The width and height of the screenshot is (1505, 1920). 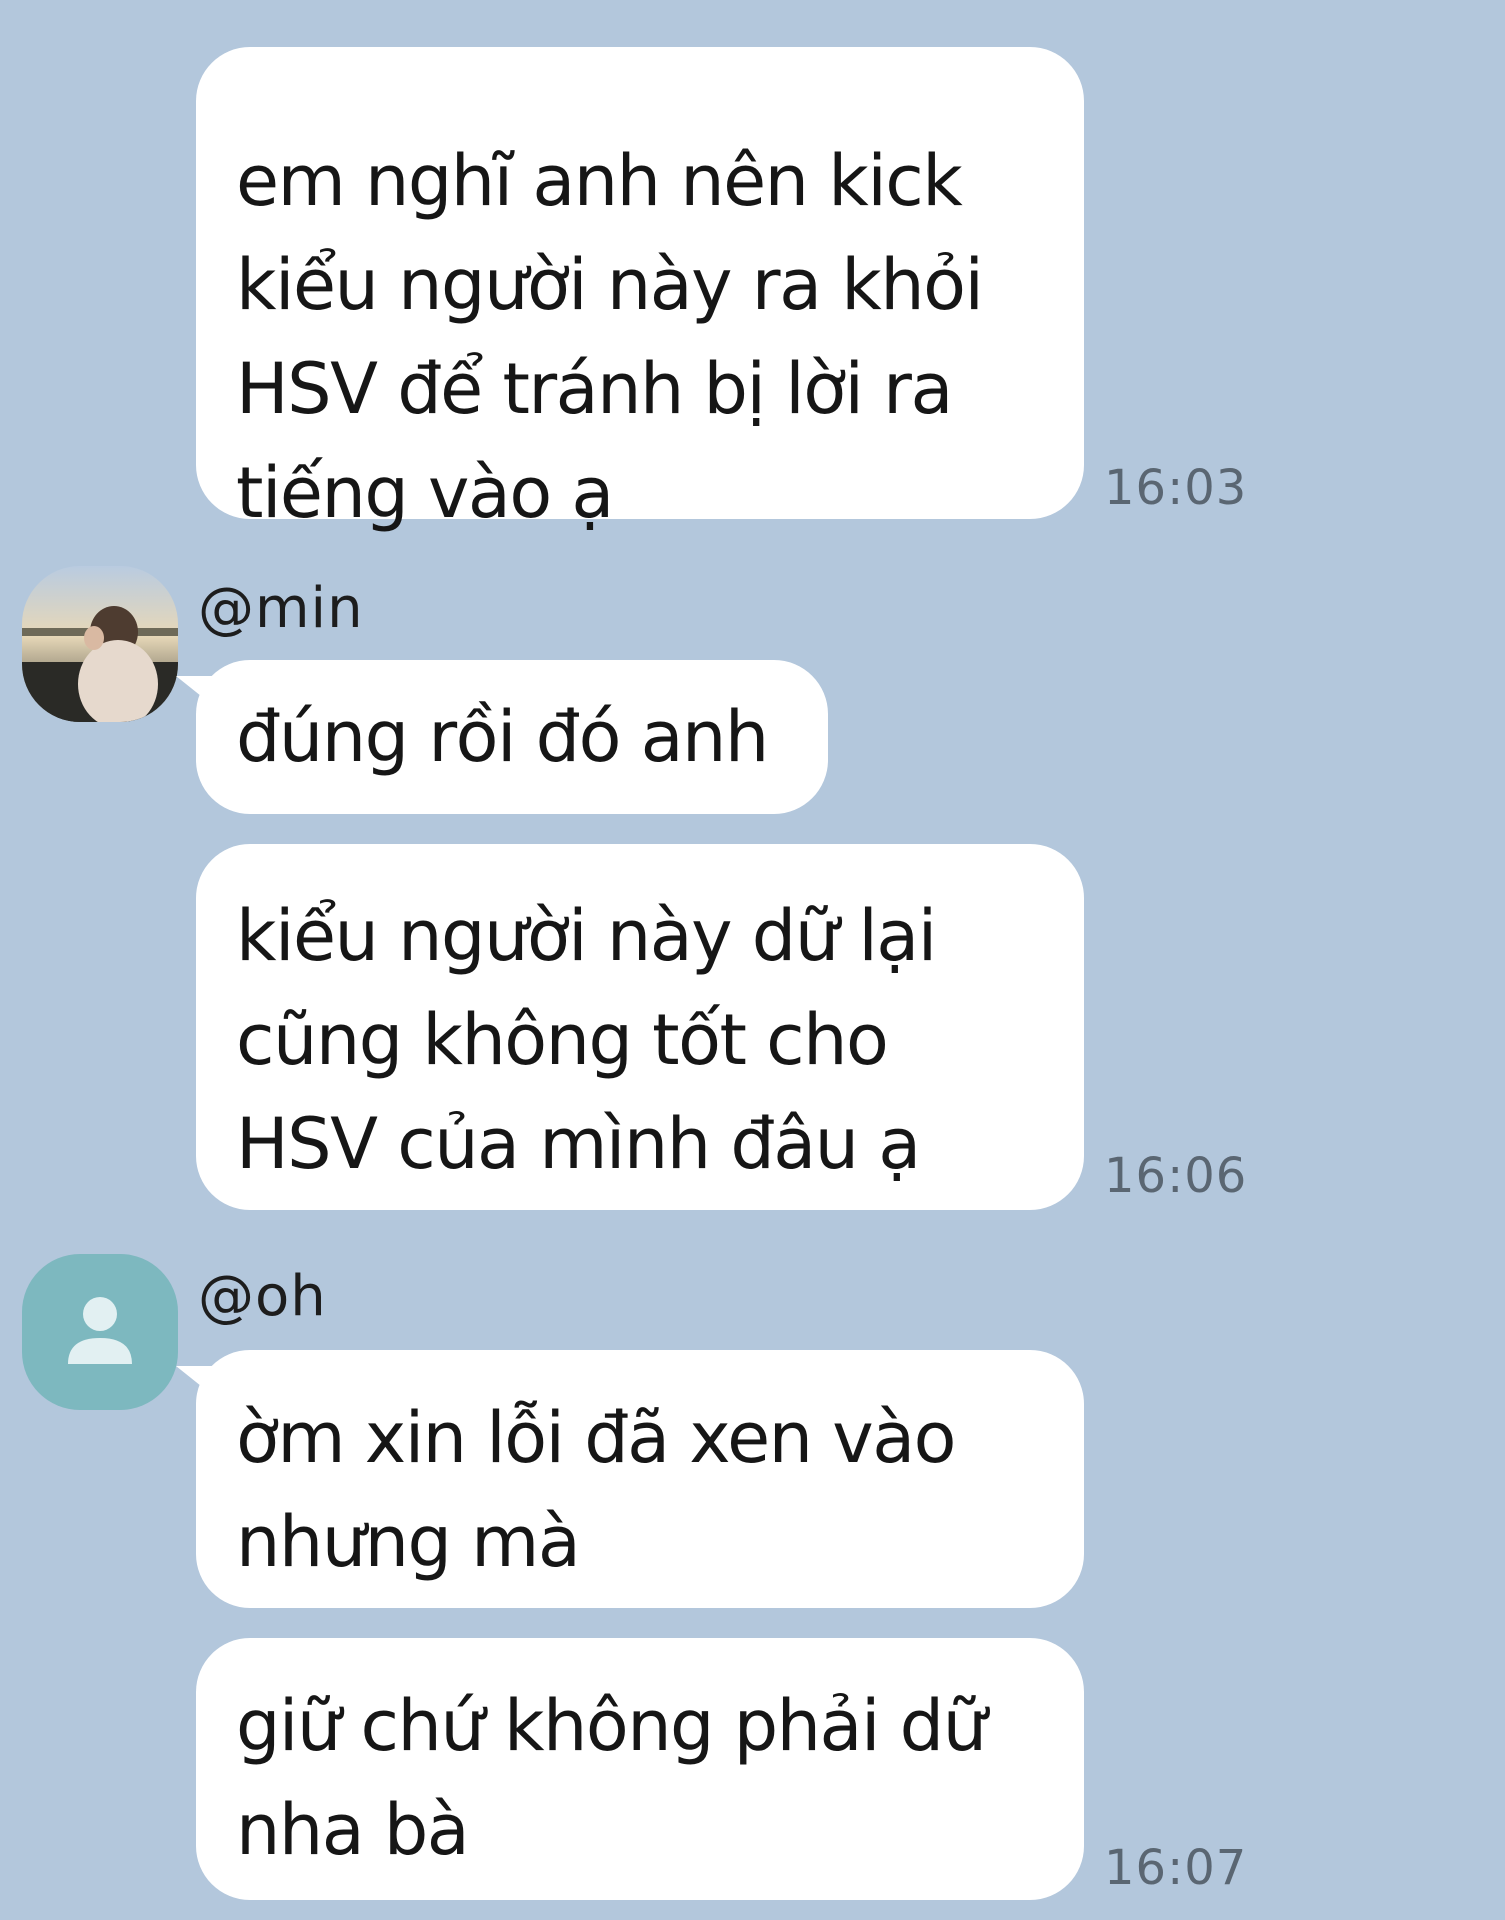 I want to click on message-bubble: giữ chứ không phải dữ nha bà, so click(x=640, y=1769).